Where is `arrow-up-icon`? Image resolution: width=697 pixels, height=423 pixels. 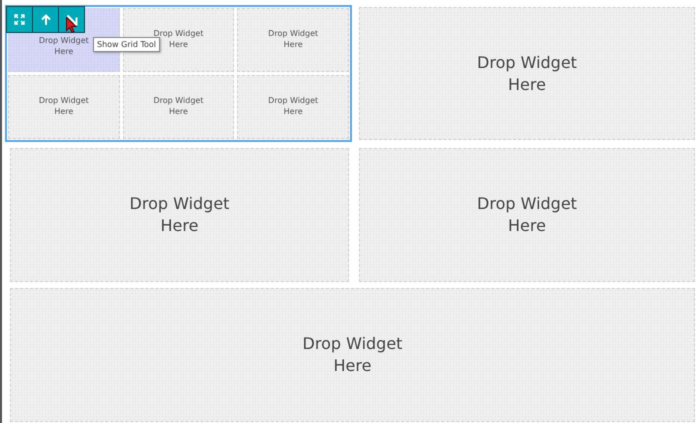
arrow-up-icon is located at coordinates (45, 20).